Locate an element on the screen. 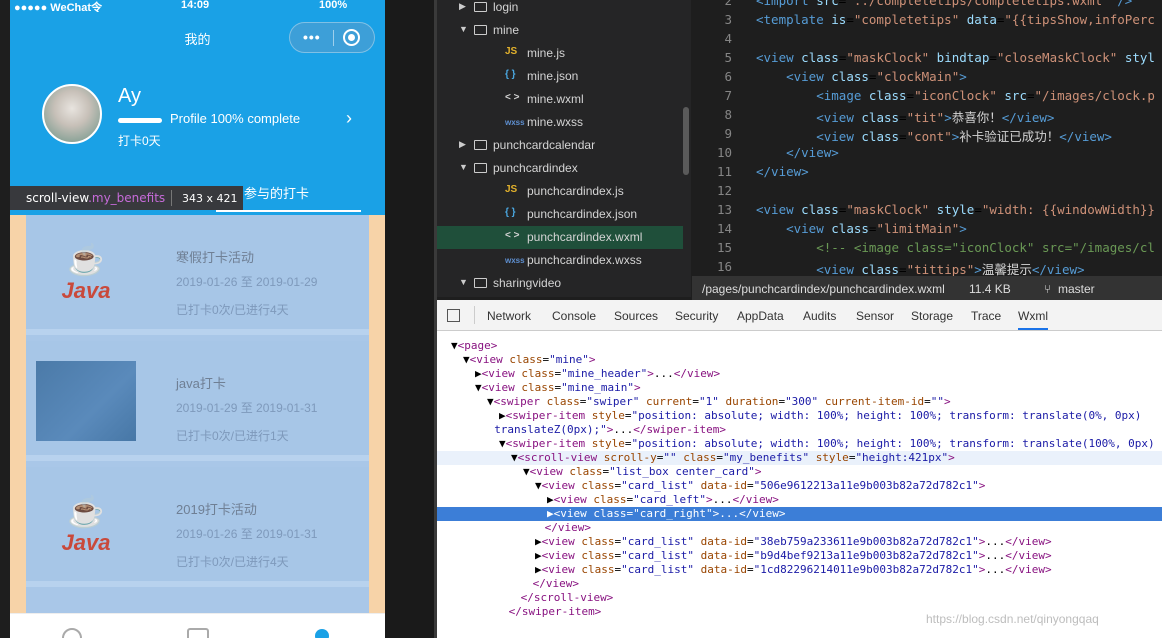  dom-node: ▶<view class="card_left">...</view> is located at coordinates (799, 500).